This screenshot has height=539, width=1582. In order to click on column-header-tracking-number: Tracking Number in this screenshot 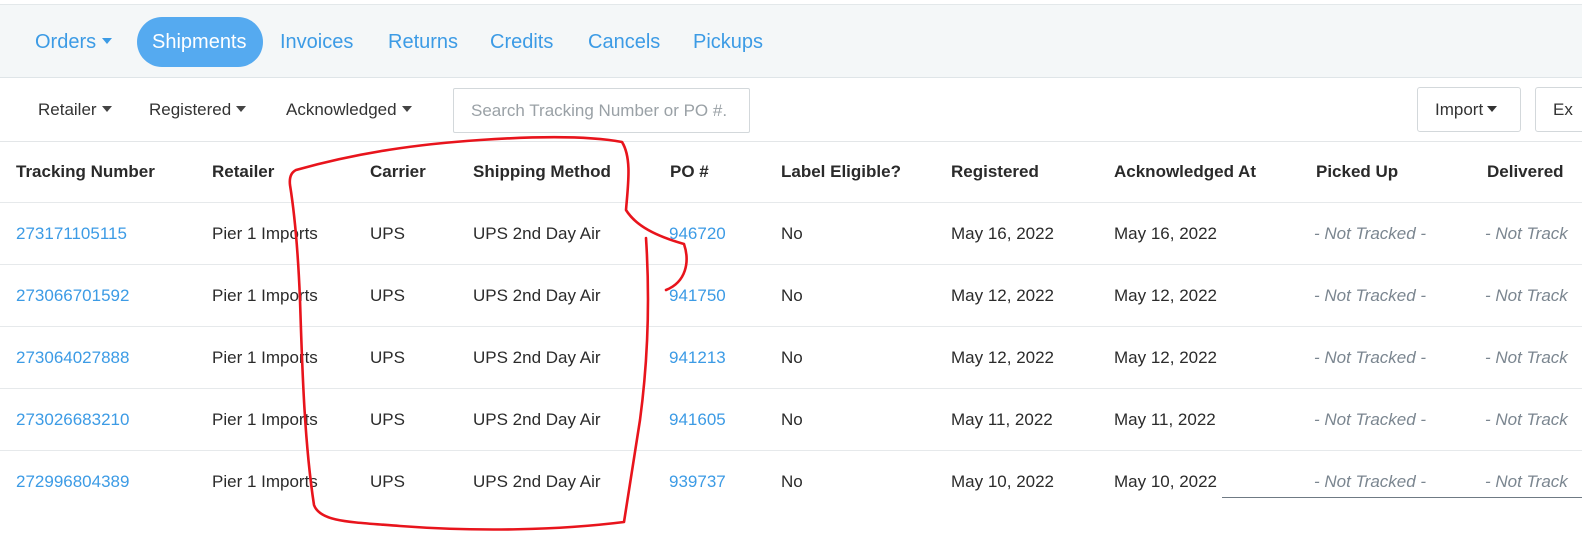, I will do `click(85, 172)`.